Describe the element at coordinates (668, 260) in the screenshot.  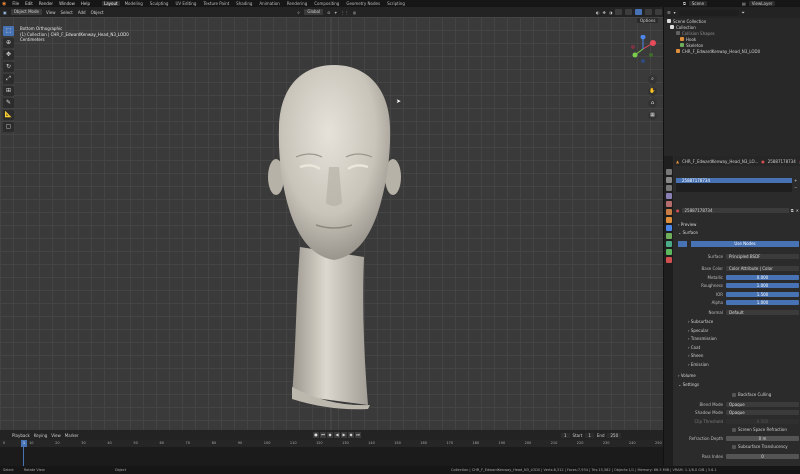
I see `material-tab-icon` at that location.